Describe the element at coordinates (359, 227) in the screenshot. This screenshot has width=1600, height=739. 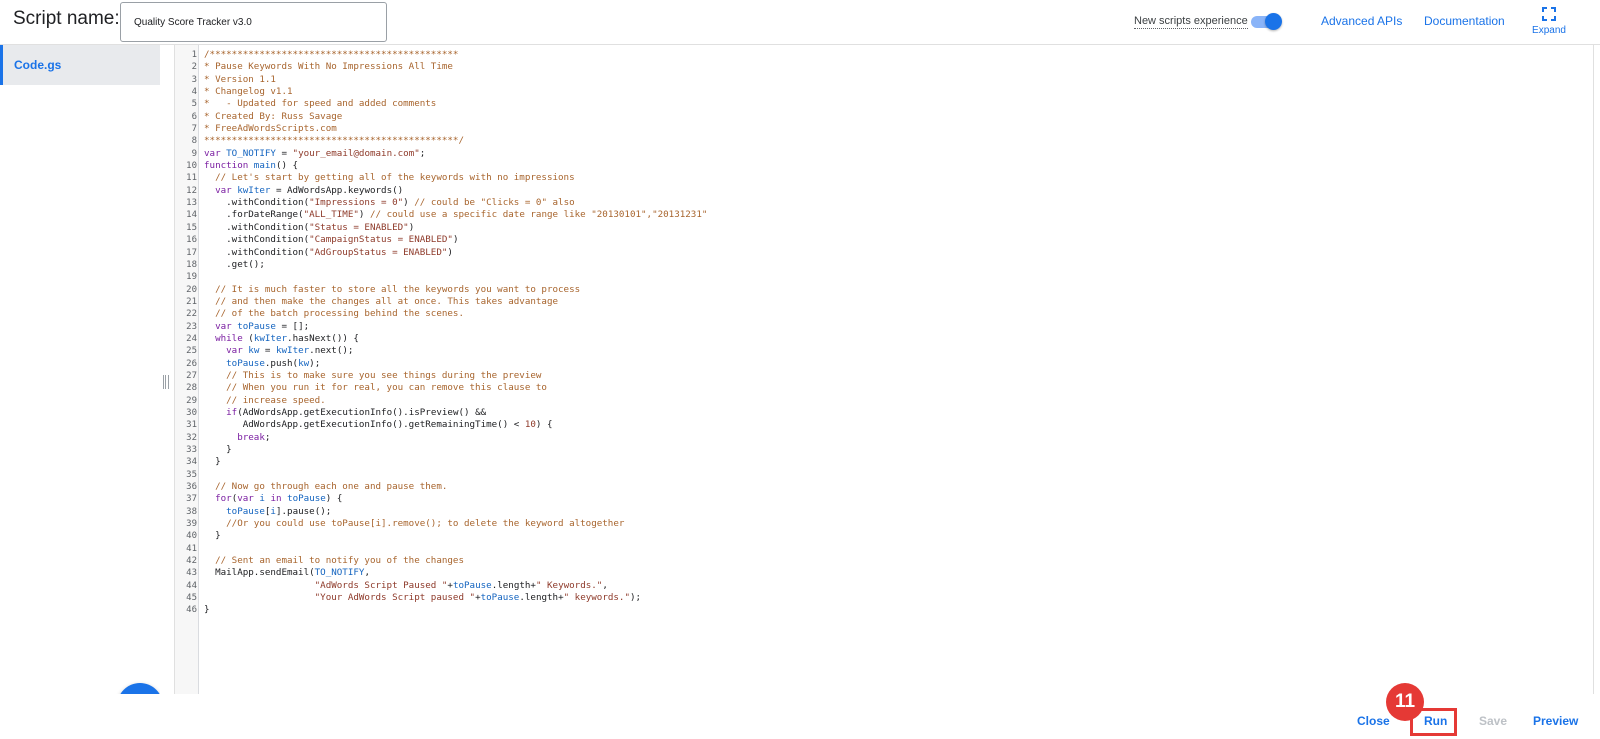
I see `code-token-string: "Status = ENABLED"` at that location.